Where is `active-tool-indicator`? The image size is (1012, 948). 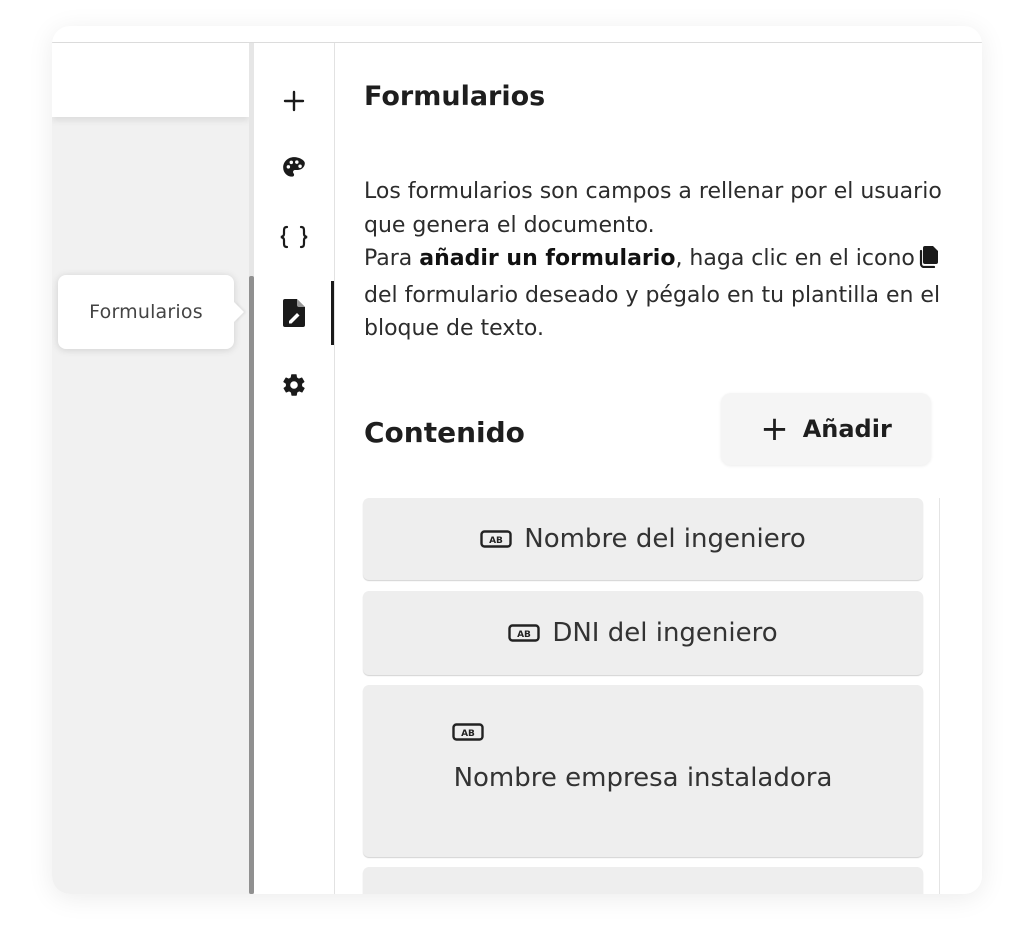 active-tool-indicator is located at coordinates (332, 313).